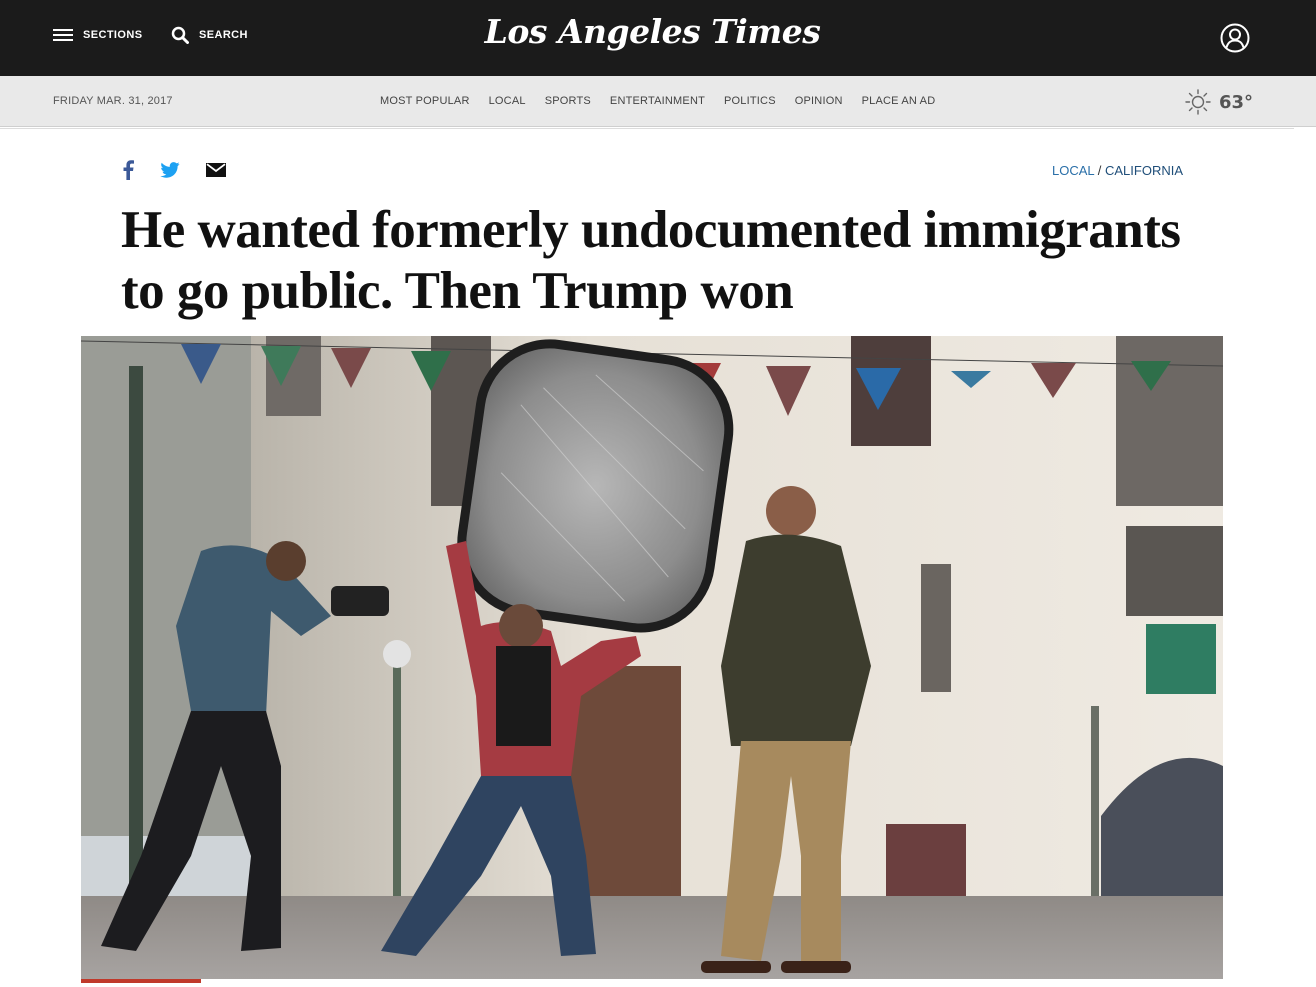  I want to click on twitter-icon, so click(170, 170).